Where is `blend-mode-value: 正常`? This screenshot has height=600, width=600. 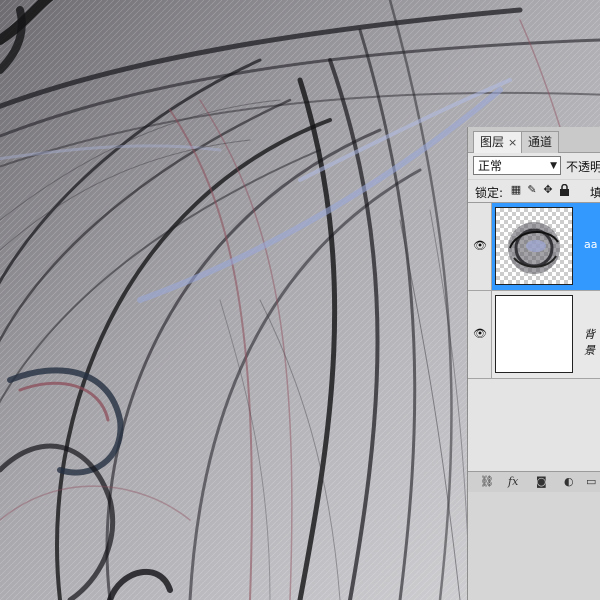
blend-mode-value: 正常 is located at coordinates (490, 166).